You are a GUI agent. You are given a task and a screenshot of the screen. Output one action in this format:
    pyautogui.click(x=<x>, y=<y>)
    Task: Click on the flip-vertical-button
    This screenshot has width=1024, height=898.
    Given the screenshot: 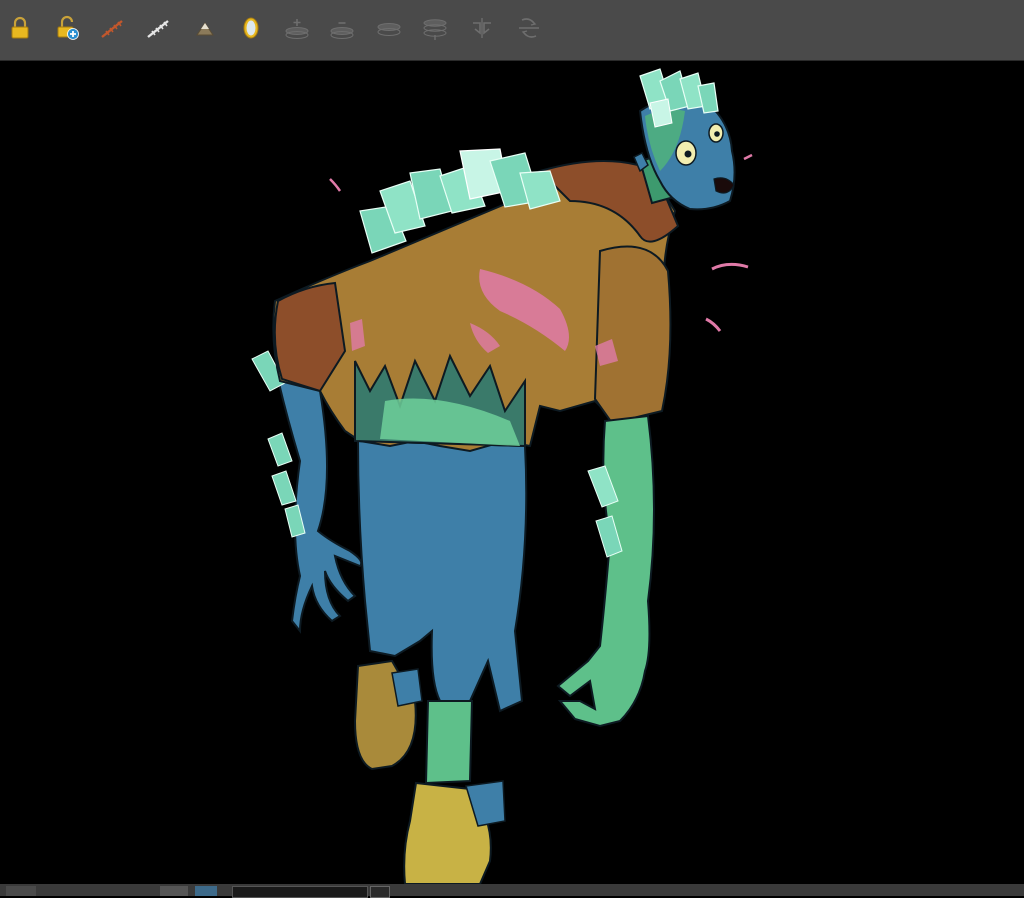 What is the action you would take?
    pyautogui.click(x=529, y=28)
    